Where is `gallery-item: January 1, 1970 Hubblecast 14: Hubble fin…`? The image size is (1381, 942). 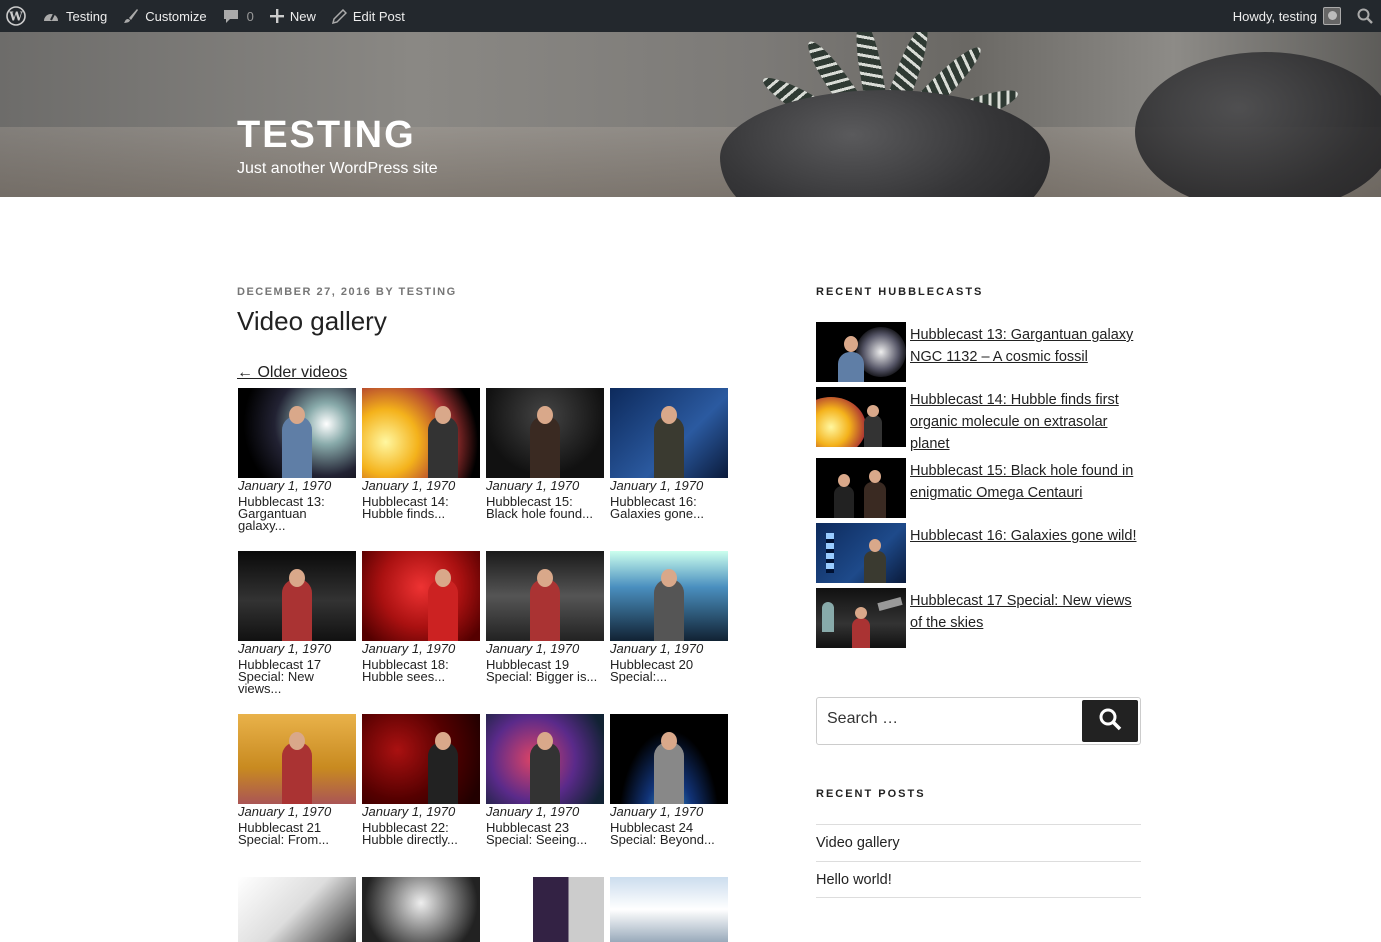
gallery-item: January 1, 1970 Hubblecast 14: Hubble fin… is located at coordinates (421, 454).